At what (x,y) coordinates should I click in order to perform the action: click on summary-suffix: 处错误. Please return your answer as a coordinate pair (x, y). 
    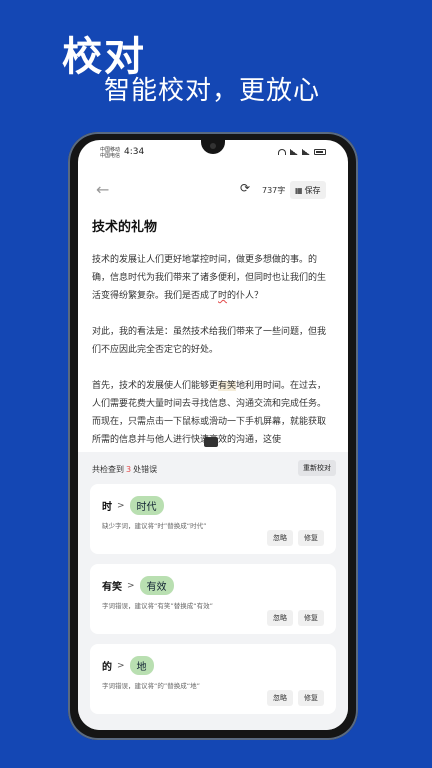
    Looking at the image, I should click on (145, 469).